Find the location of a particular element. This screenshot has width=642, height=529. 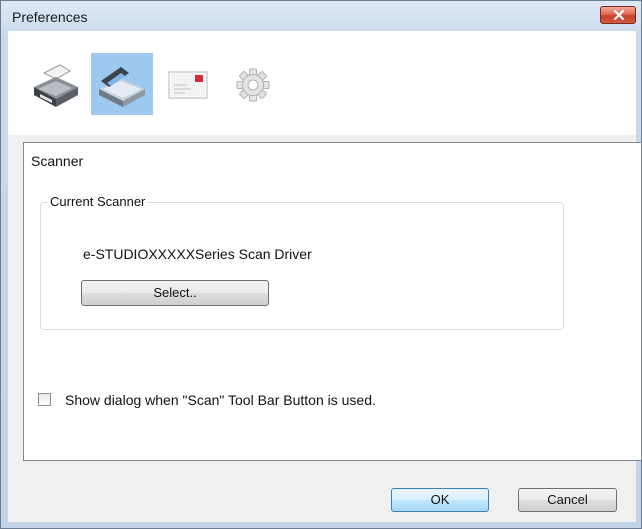

scanner-name: e-STUDIOXXXXXSeries Scan Driver is located at coordinates (197, 254).